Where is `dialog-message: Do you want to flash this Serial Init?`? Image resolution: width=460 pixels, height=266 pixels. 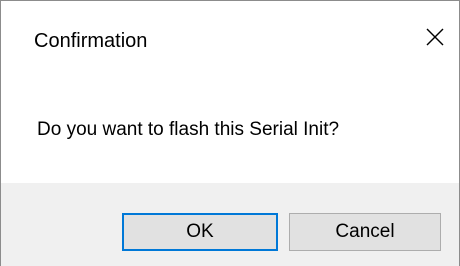 dialog-message: Do you want to flash this Serial Init? is located at coordinates (188, 129).